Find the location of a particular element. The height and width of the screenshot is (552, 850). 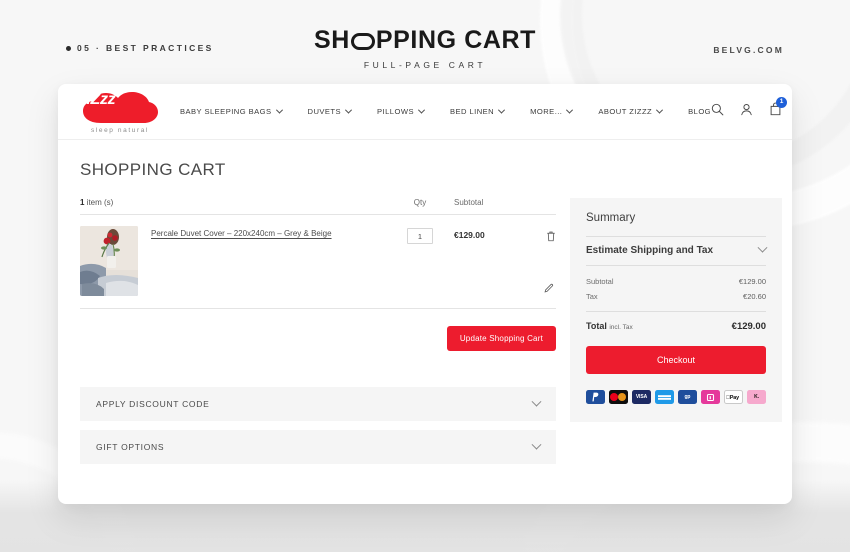

mastercard-circles is located at coordinates (618, 397).